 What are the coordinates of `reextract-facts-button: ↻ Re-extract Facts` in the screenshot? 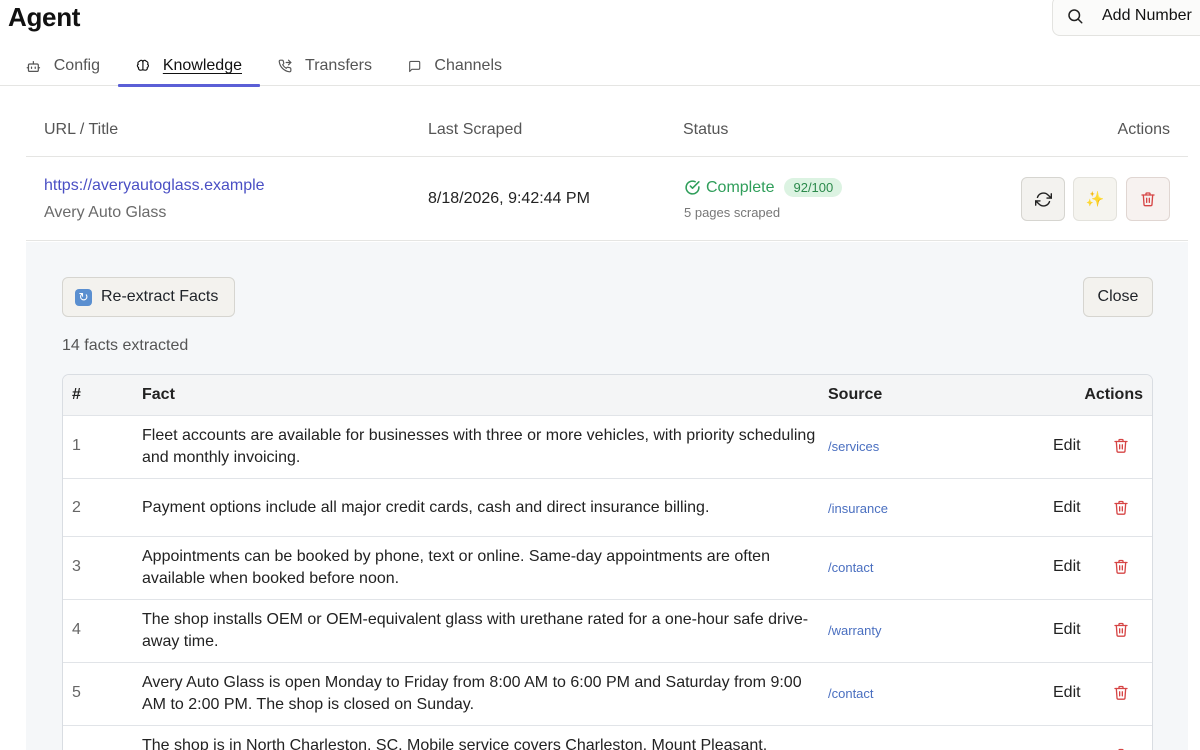 It's located at (148, 297).